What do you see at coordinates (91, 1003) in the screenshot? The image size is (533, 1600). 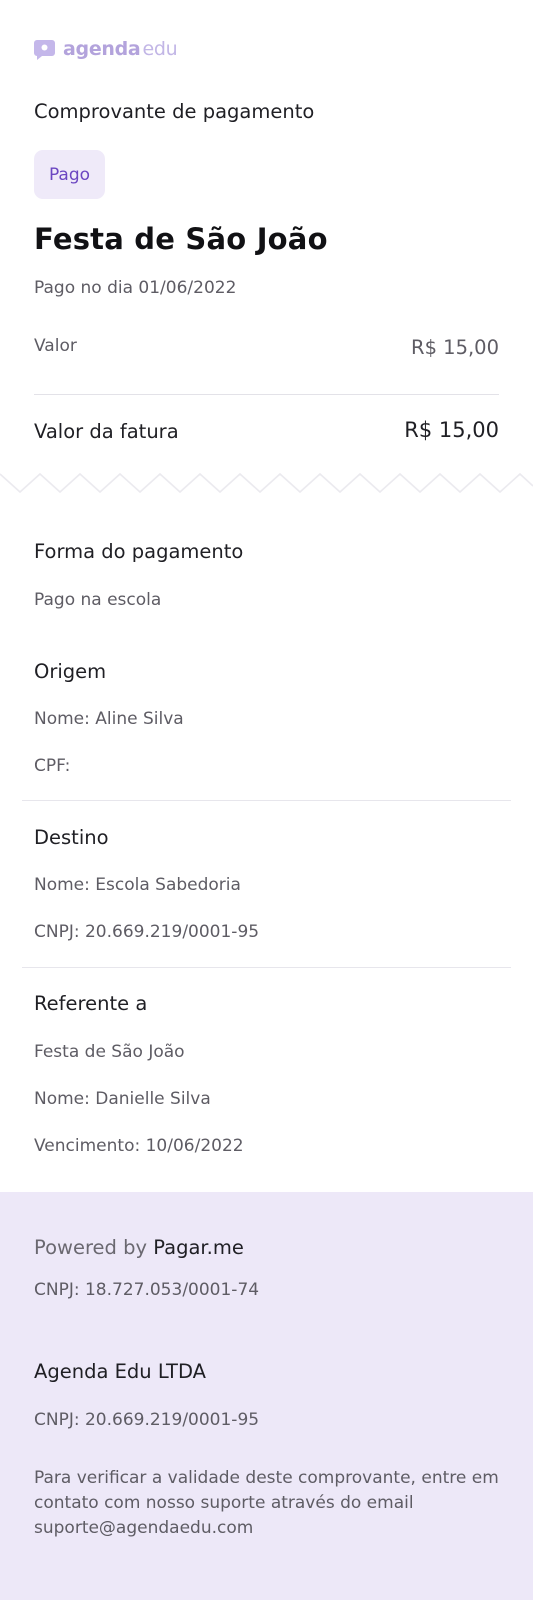 I see `reference-title: Referente a` at bounding box center [91, 1003].